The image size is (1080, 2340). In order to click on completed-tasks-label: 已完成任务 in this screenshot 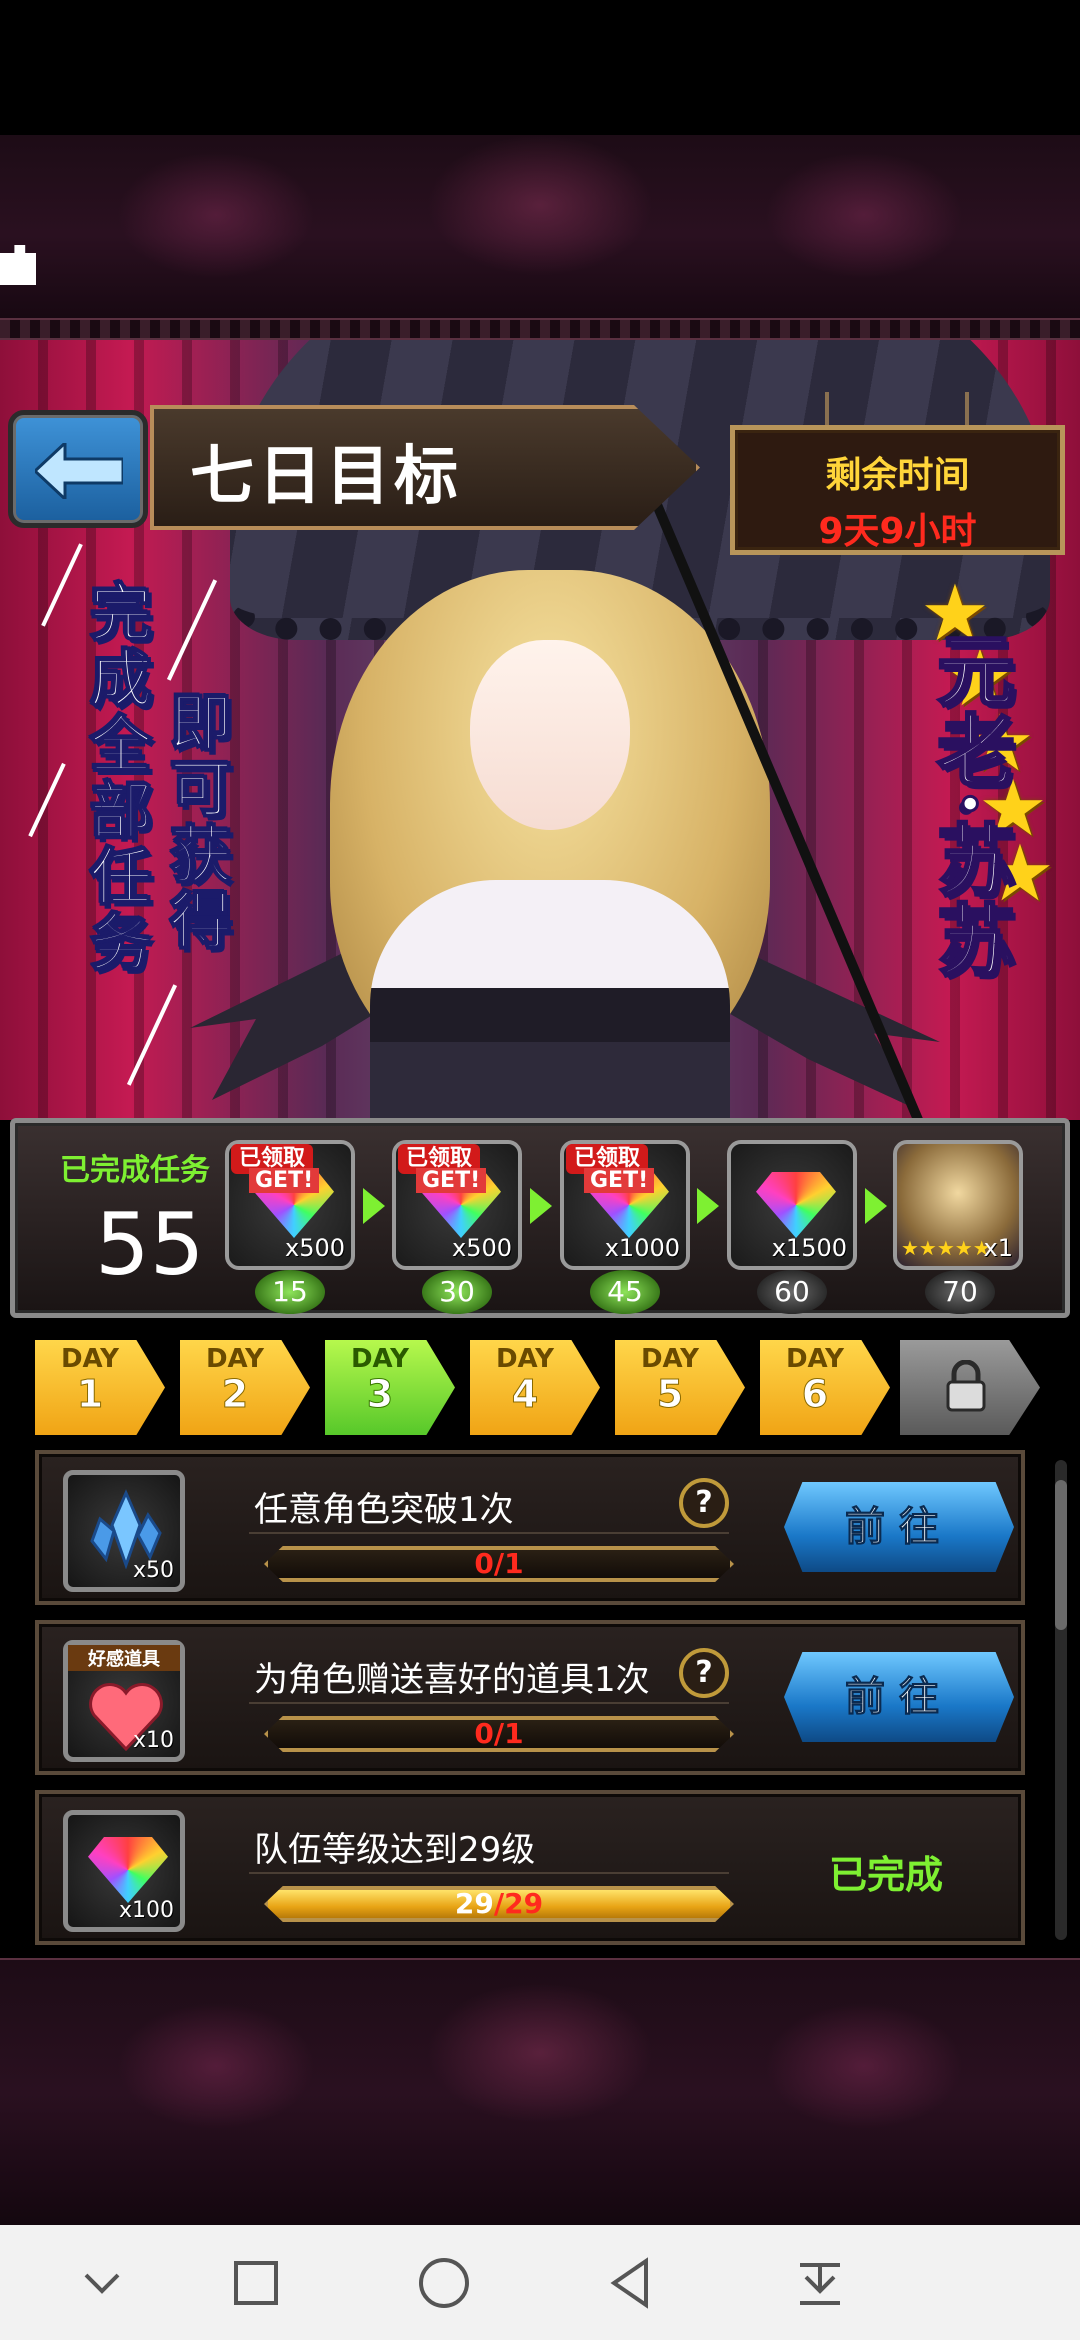, I will do `click(135, 1170)`.